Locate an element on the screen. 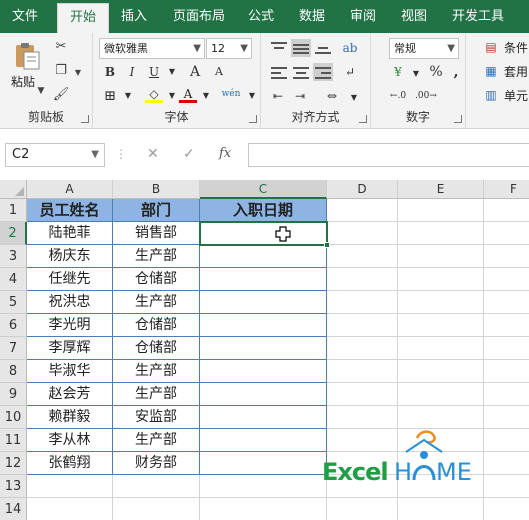  accounting-format-icon: ¥ is located at coordinates (398, 72).